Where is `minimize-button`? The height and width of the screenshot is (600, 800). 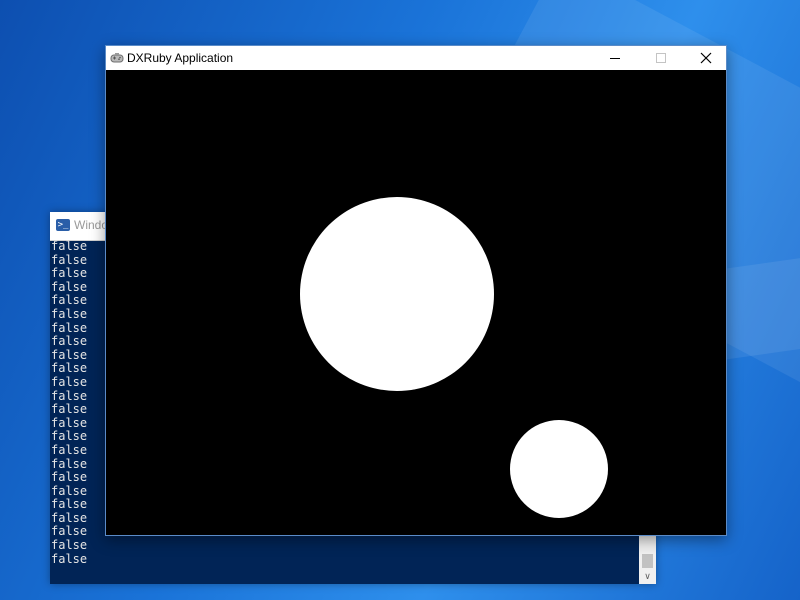 minimize-button is located at coordinates (615, 58).